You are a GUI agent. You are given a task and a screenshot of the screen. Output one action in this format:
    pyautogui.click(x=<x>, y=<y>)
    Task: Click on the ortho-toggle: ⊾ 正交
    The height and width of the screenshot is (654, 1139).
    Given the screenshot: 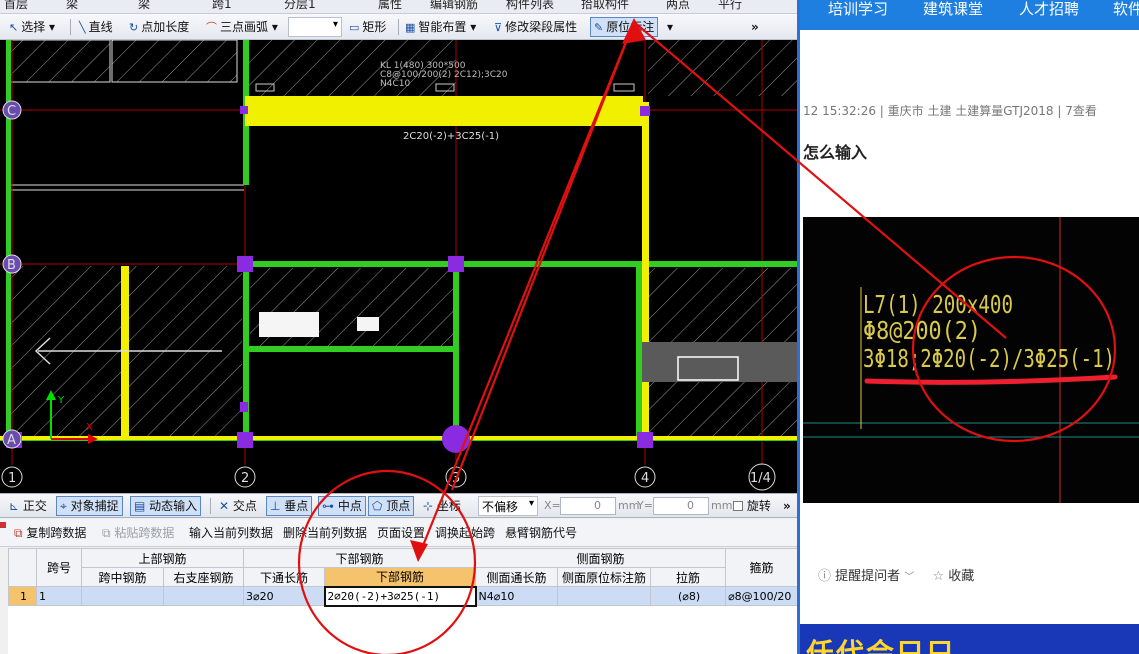 What is the action you would take?
    pyautogui.click(x=28, y=506)
    